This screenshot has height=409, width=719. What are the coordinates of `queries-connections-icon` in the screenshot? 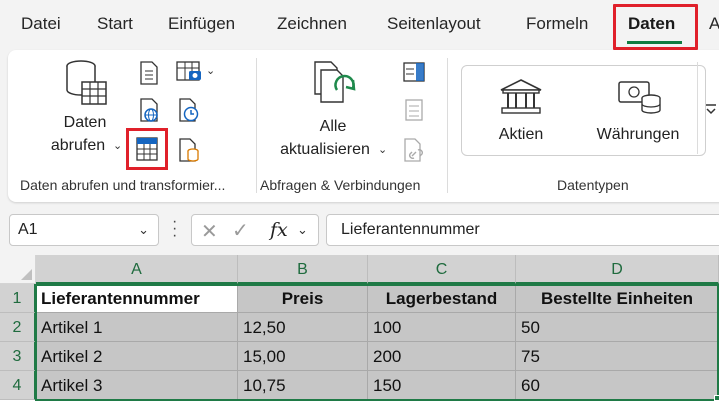 It's located at (414, 72).